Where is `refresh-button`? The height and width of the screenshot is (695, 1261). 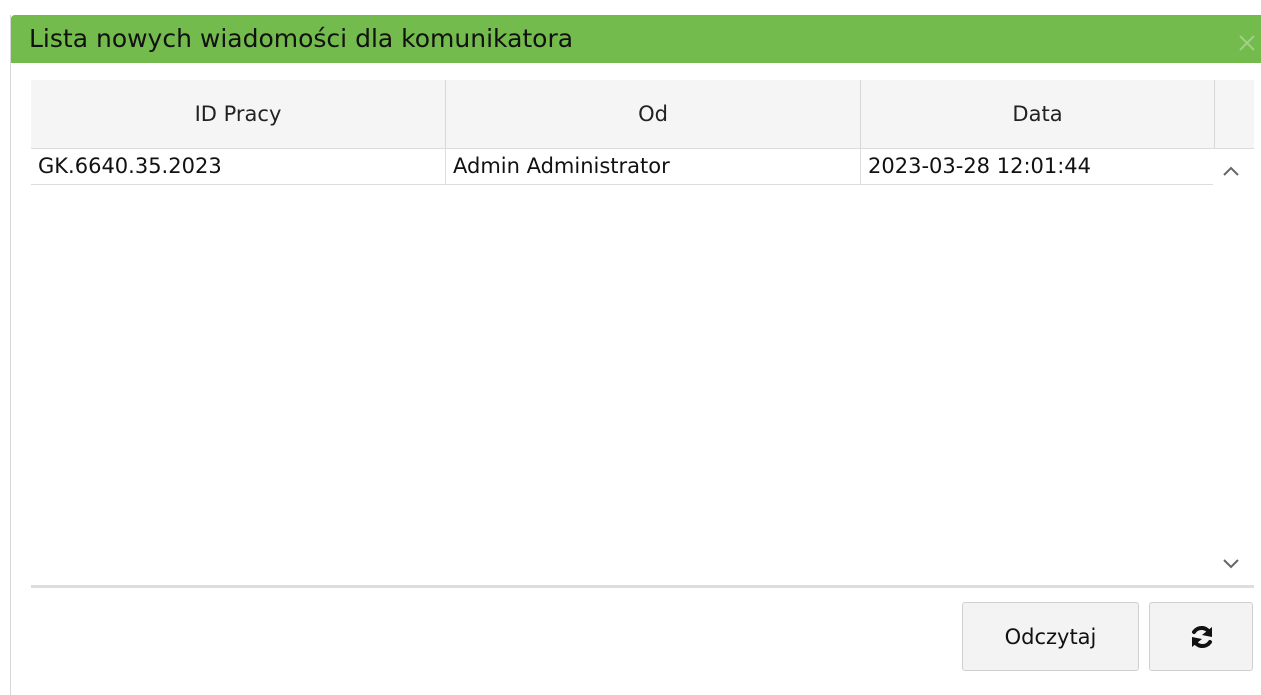 refresh-button is located at coordinates (1201, 636).